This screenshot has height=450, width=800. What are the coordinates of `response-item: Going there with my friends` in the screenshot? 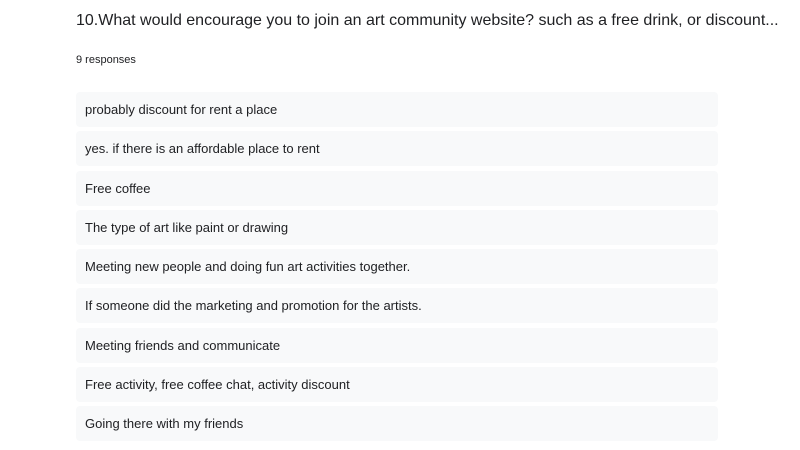 It's located at (397, 424).